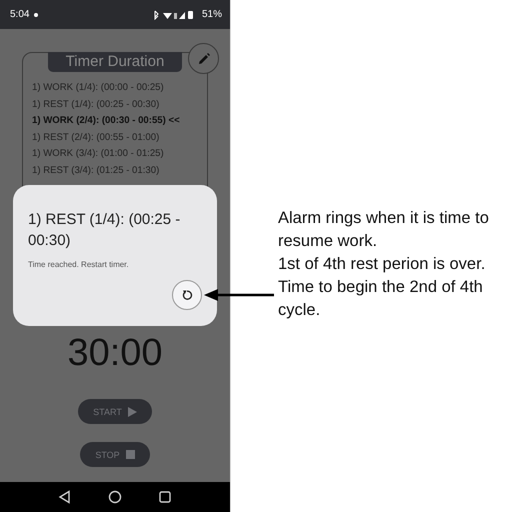 The height and width of the screenshot is (512, 512). Describe the element at coordinates (96, 171) in the screenshot. I see `interval-row-text: 1) REST (3/4): (01:25 - 01:30)` at that location.